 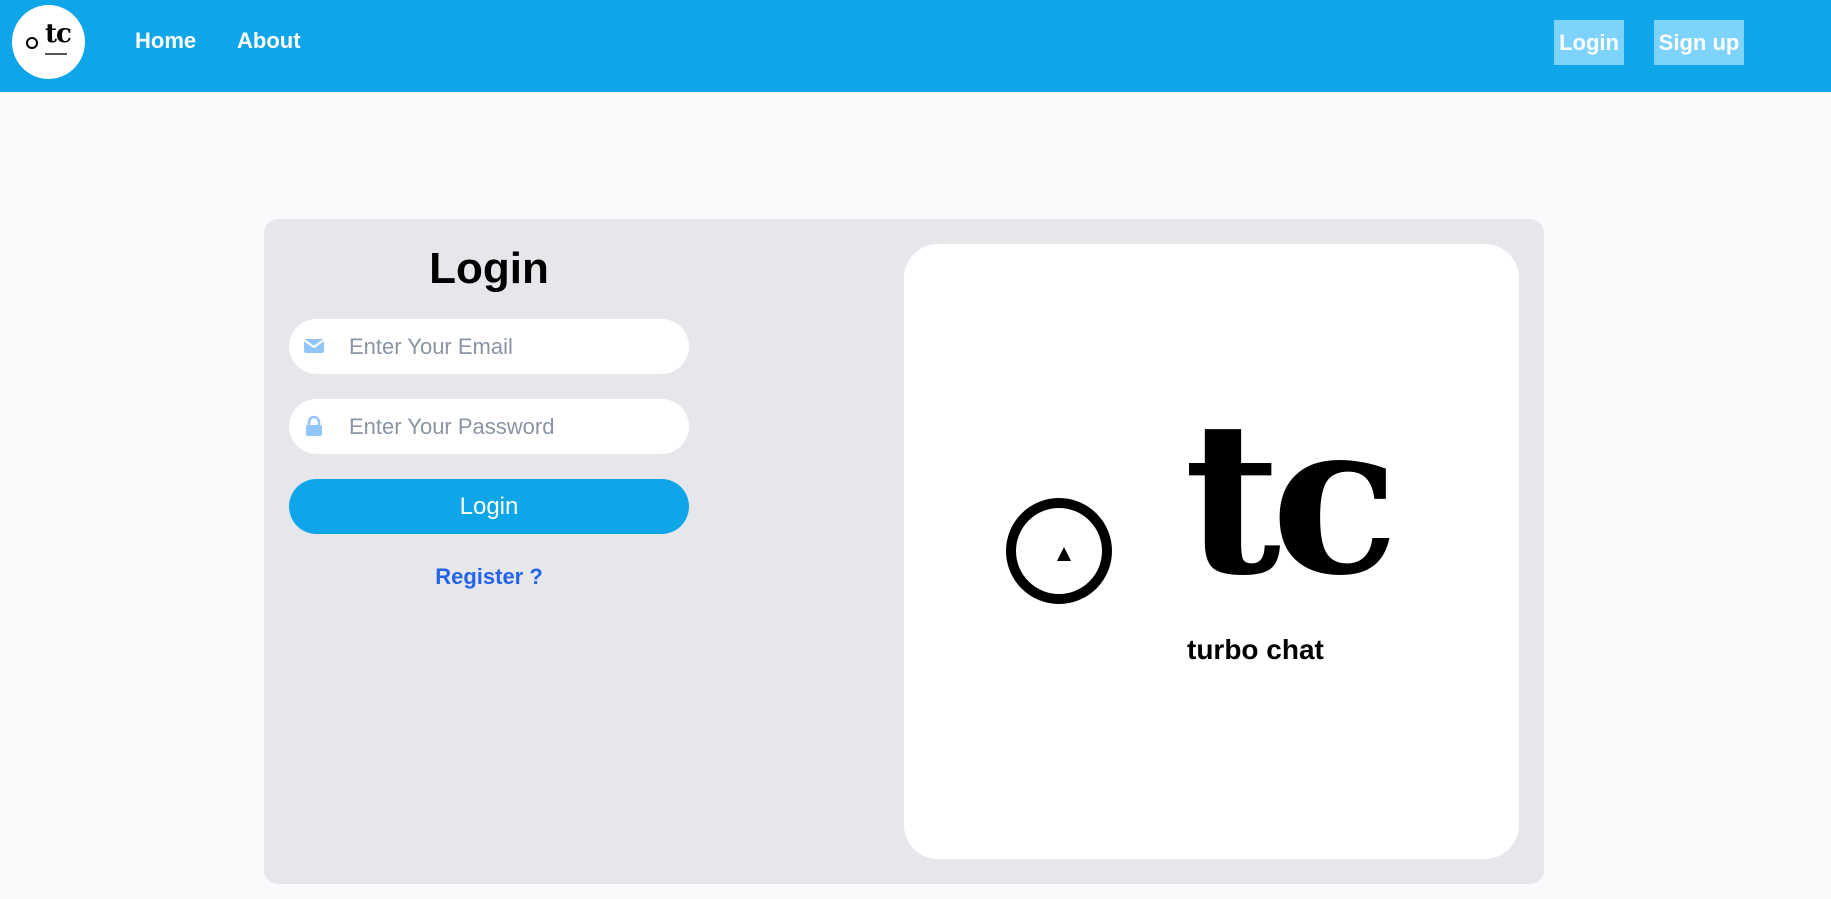 I want to click on password-input, so click(x=509, y=426).